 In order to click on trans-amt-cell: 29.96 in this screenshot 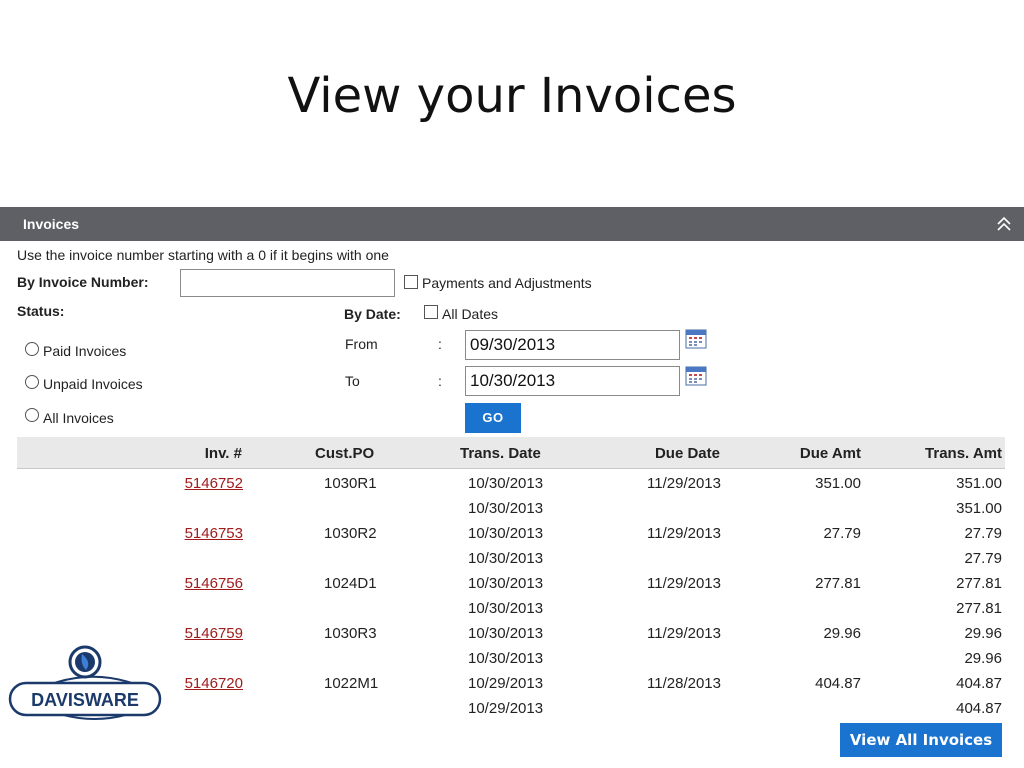, I will do `click(983, 633)`.